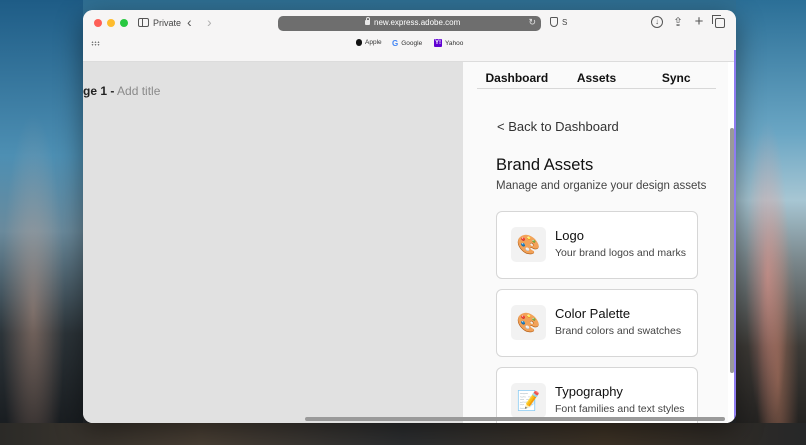 The height and width of the screenshot is (445, 806). What do you see at coordinates (412, 43) in the screenshot?
I see `bookmark-label: Google` at bounding box center [412, 43].